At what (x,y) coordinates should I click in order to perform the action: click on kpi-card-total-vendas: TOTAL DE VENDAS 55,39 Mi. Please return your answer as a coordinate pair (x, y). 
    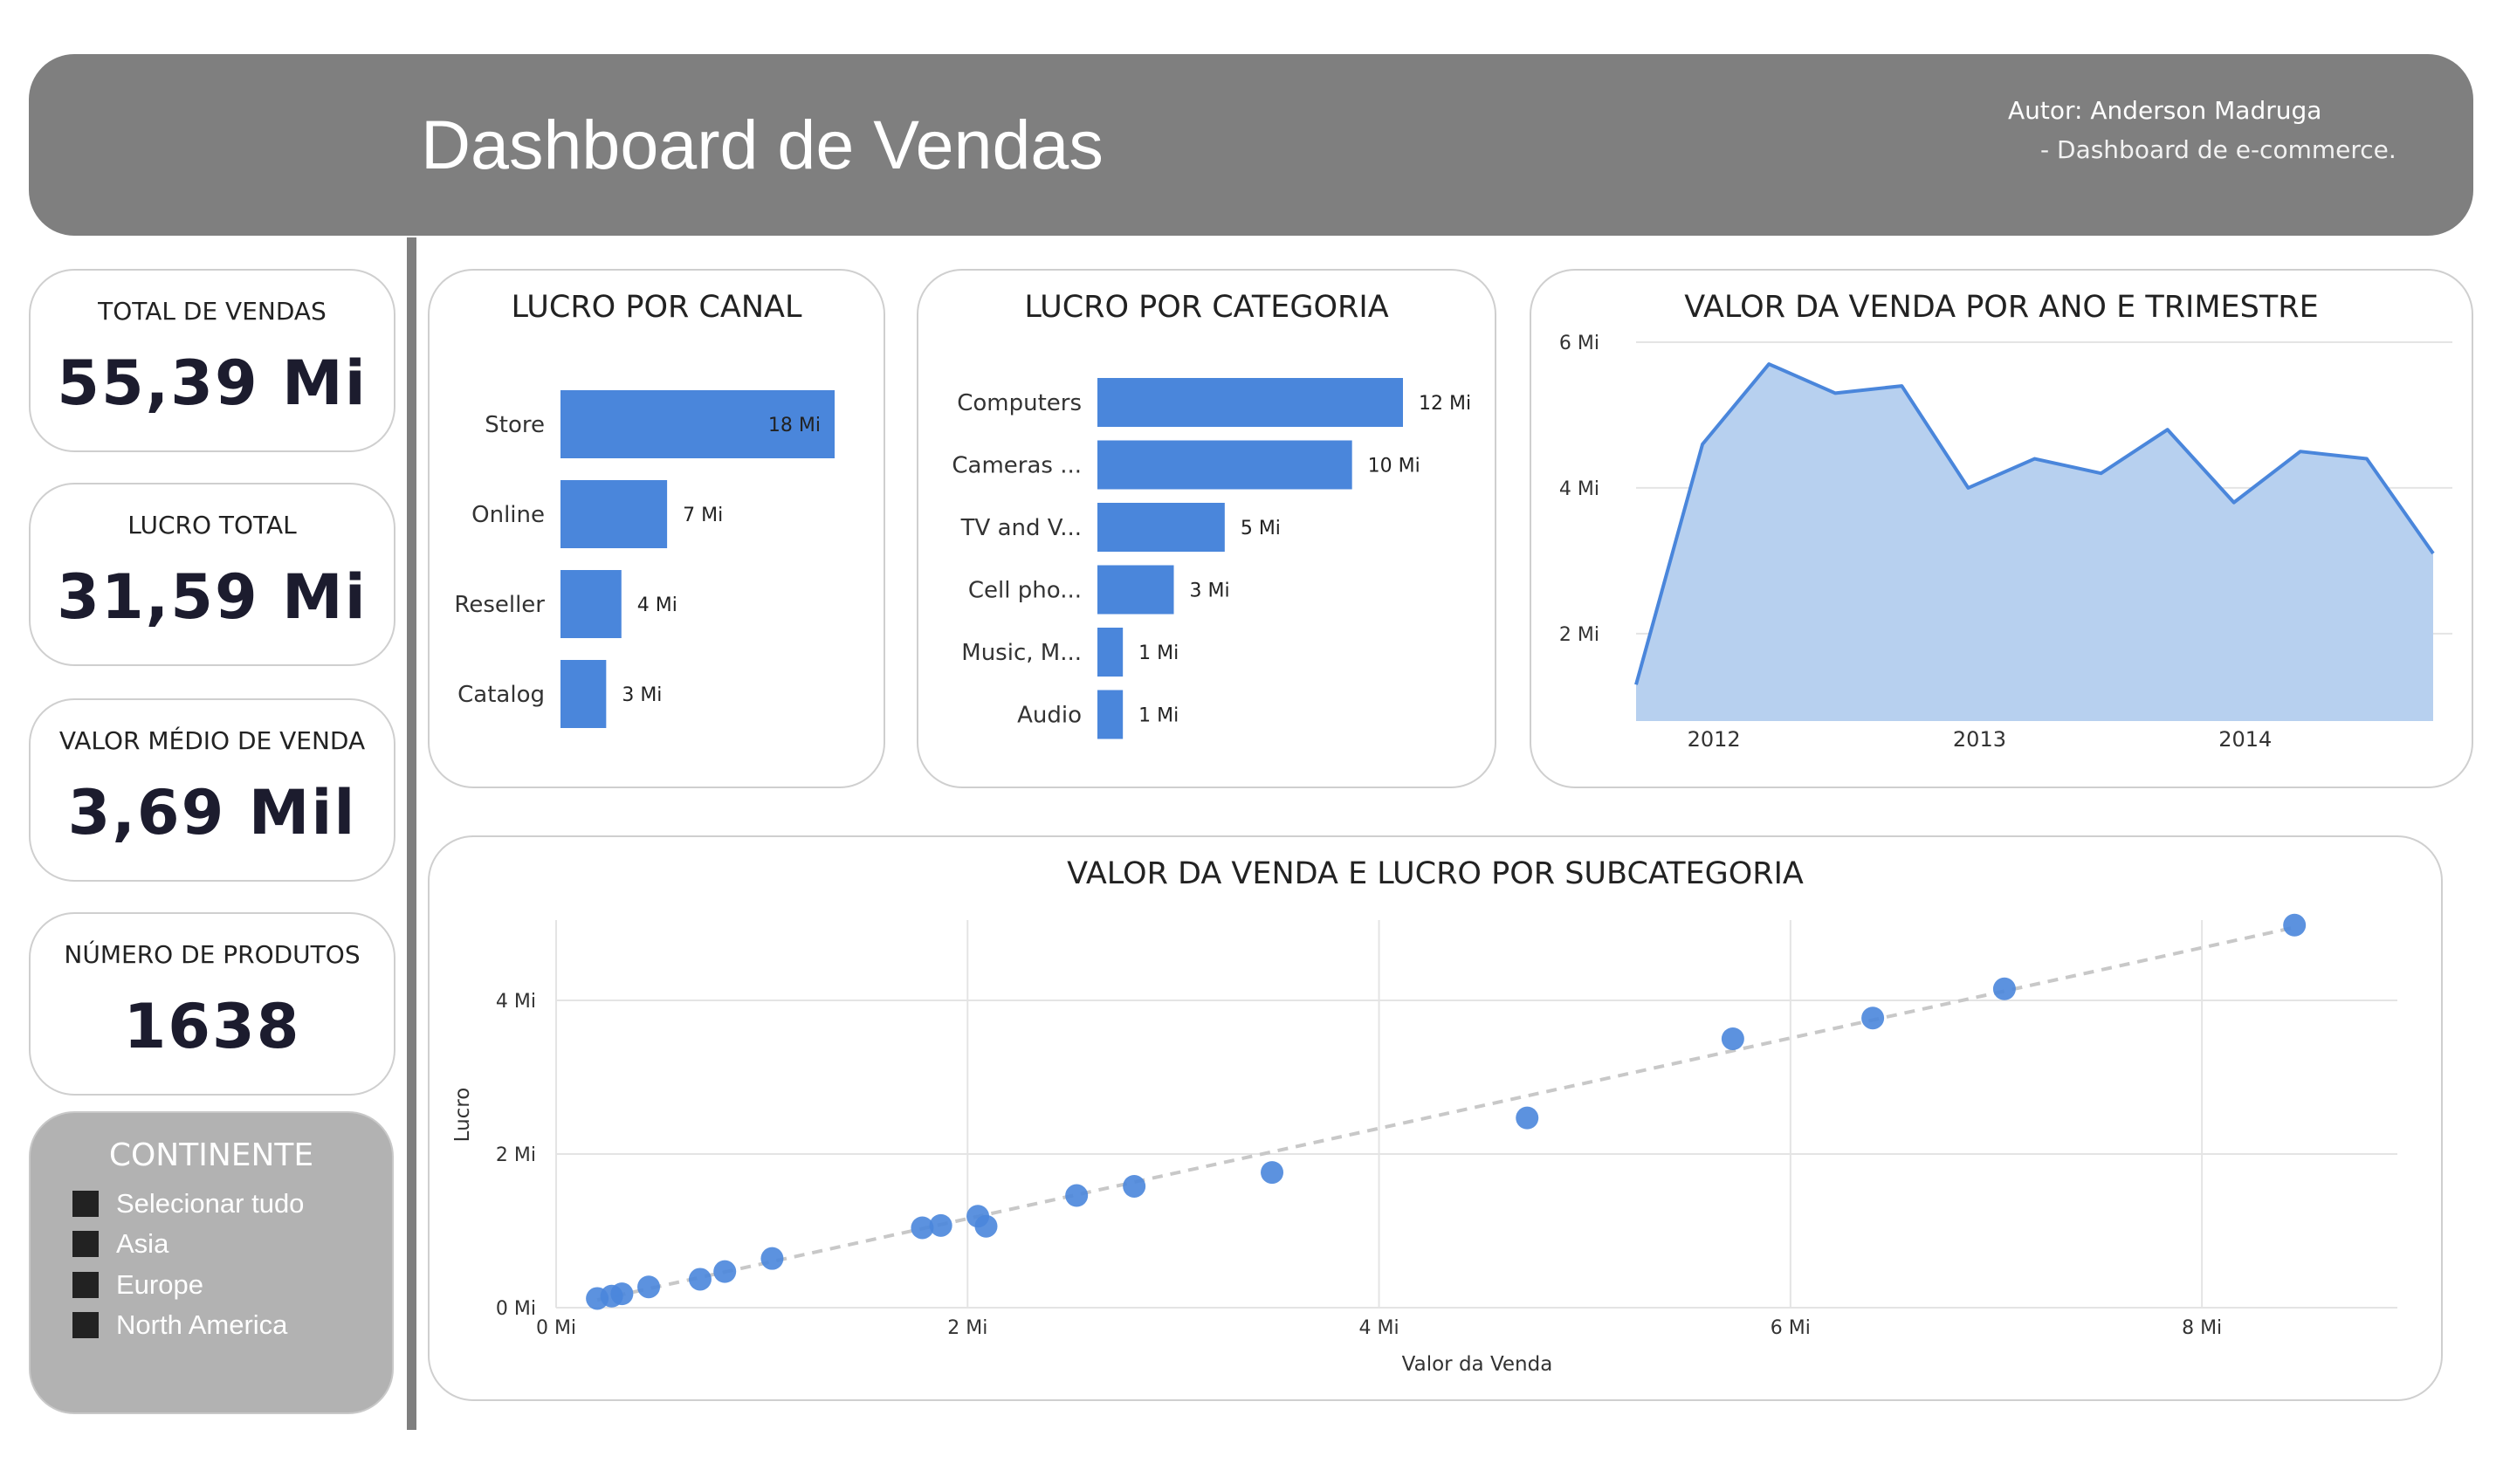
    Looking at the image, I should click on (212, 361).